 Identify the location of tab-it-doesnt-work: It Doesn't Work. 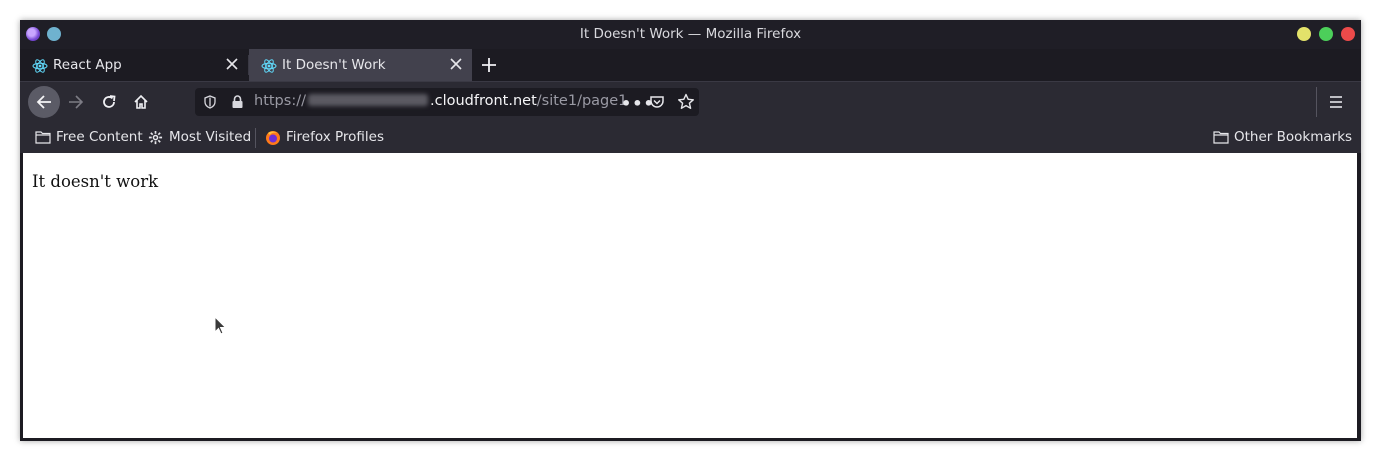
(360, 65).